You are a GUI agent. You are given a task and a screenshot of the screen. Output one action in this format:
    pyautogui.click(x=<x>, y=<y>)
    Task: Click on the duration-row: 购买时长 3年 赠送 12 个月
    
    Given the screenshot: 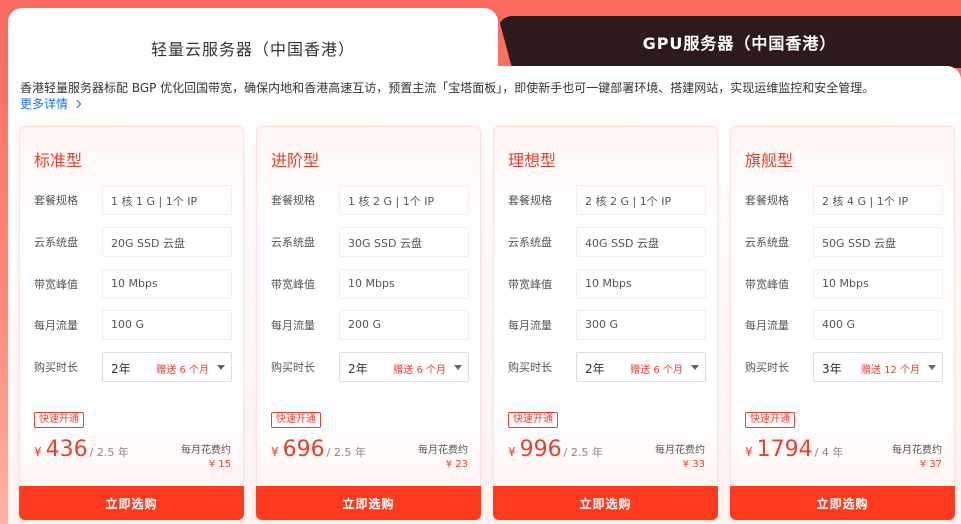 What is the action you would take?
    pyautogui.click(x=845, y=367)
    